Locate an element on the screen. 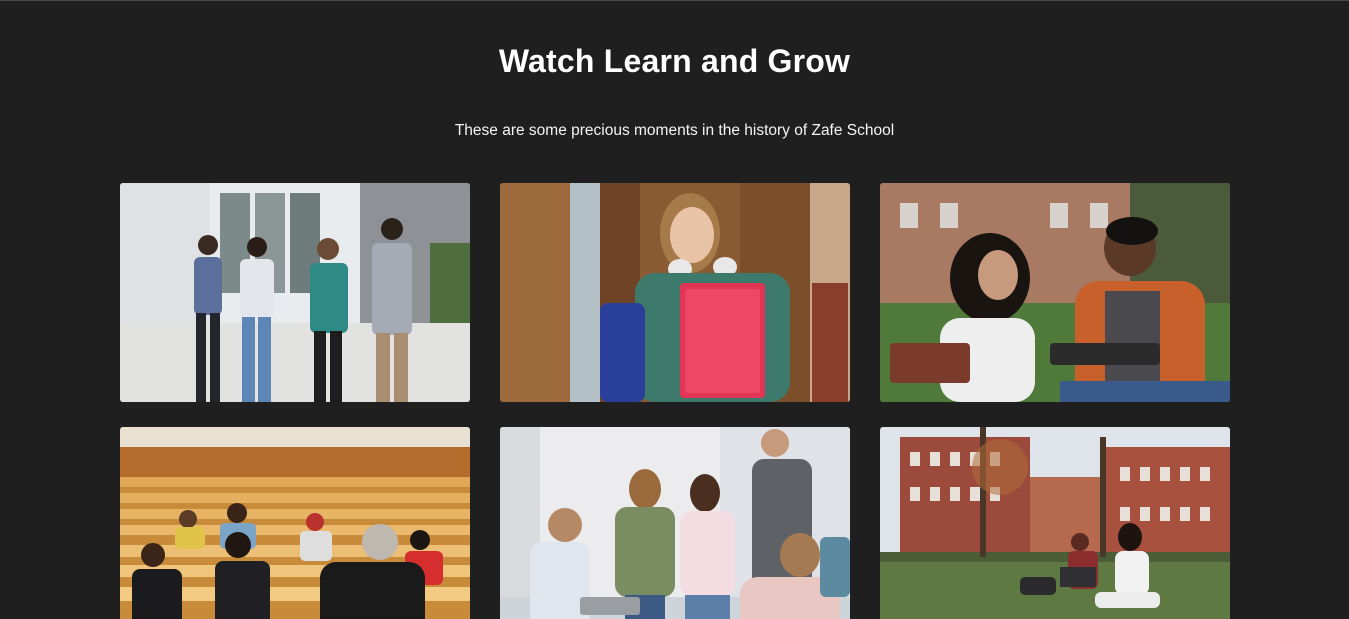  gallery-photo-campus-lawn is located at coordinates (1055, 523).